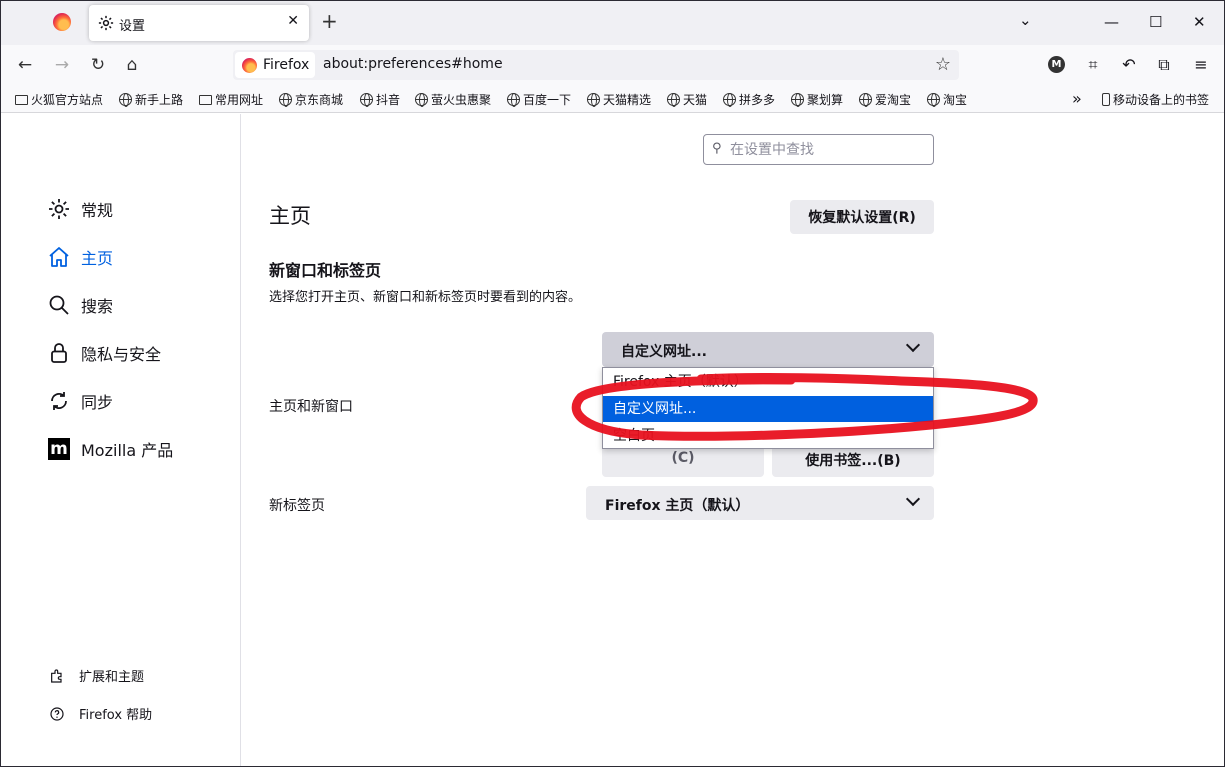 The height and width of the screenshot is (767, 1225). What do you see at coordinates (59, 305) in the screenshot?
I see `search-icon` at bounding box center [59, 305].